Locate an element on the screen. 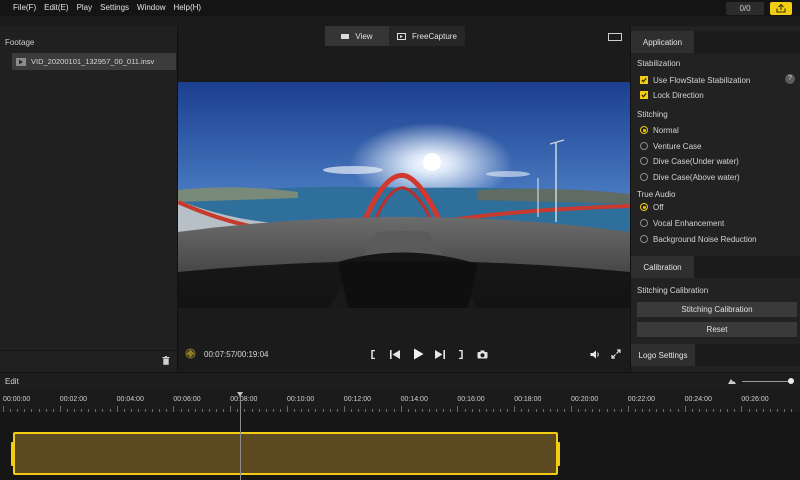 The height and width of the screenshot is (480, 800). stitching-calibration-heading: Stitching Calibration is located at coordinates (673, 290).